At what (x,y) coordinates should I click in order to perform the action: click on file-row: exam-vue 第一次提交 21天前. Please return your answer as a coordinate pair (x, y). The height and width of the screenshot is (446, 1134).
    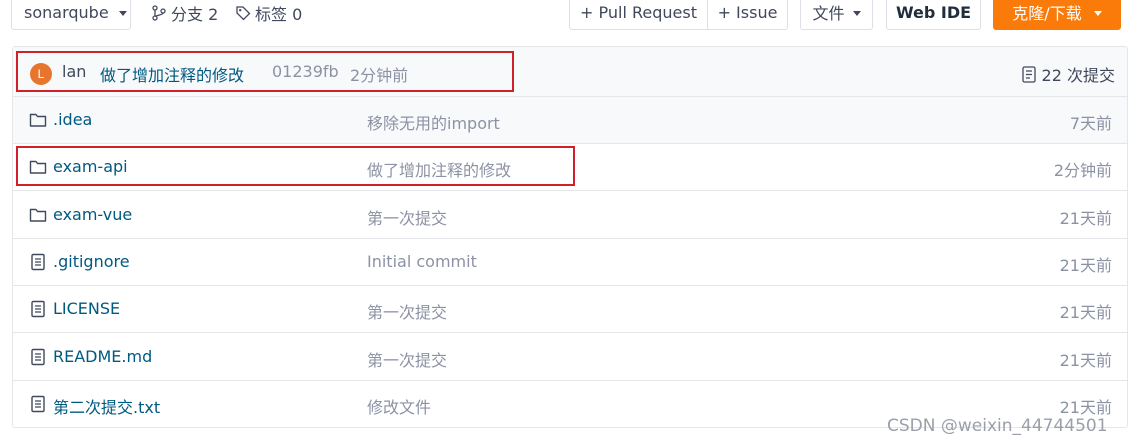
    Looking at the image, I should click on (570, 215).